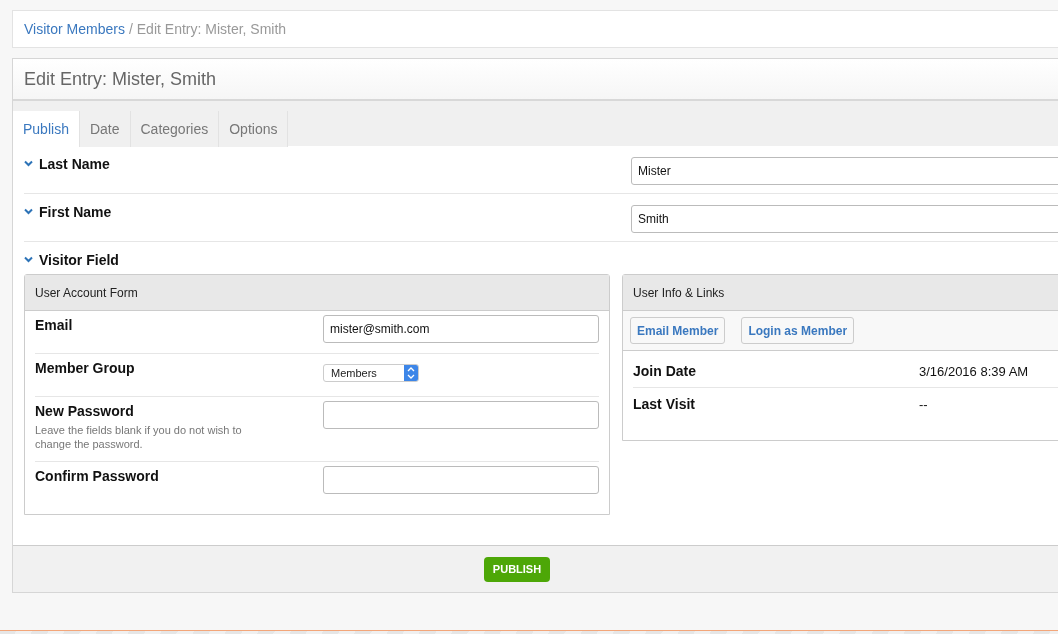 The height and width of the screenshot is (634, 1058). I want to click on input-field: mister@smith.com, so click(461, 329).